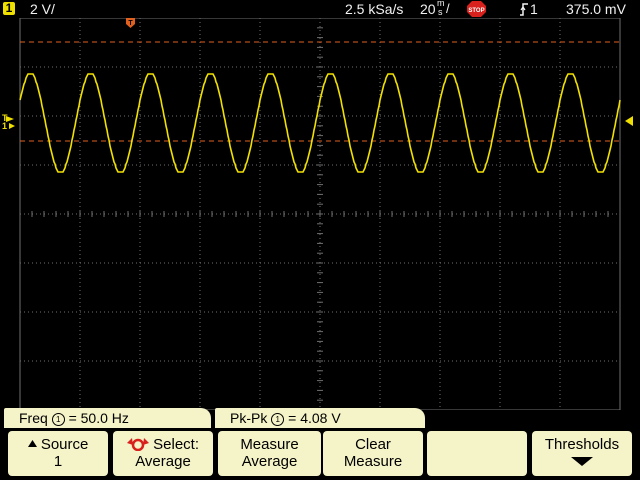  What do you see at coordinates (9, 8) in the screenshot?
I see `channel-badge: 1` at bounding box center [9, 8].